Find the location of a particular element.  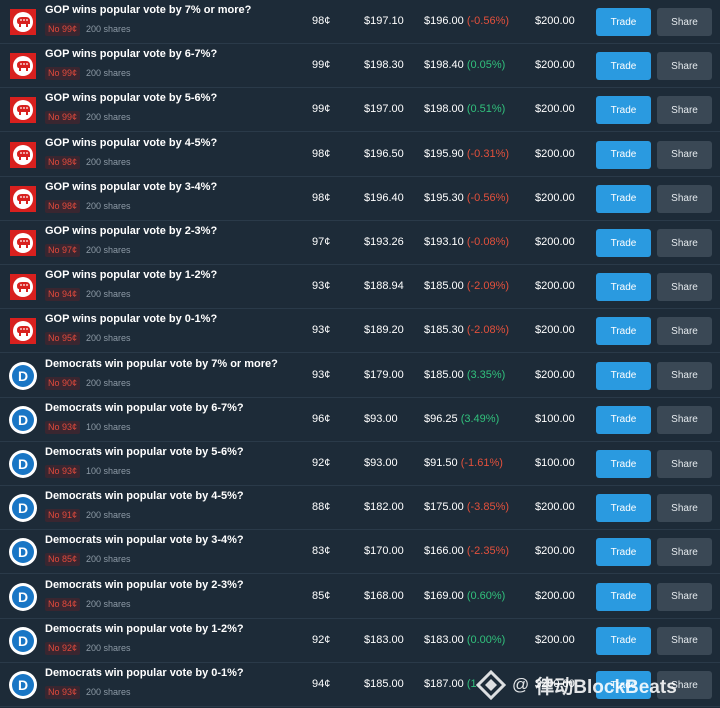

value-amount: $96.25 is located at coordinates (441, 418).